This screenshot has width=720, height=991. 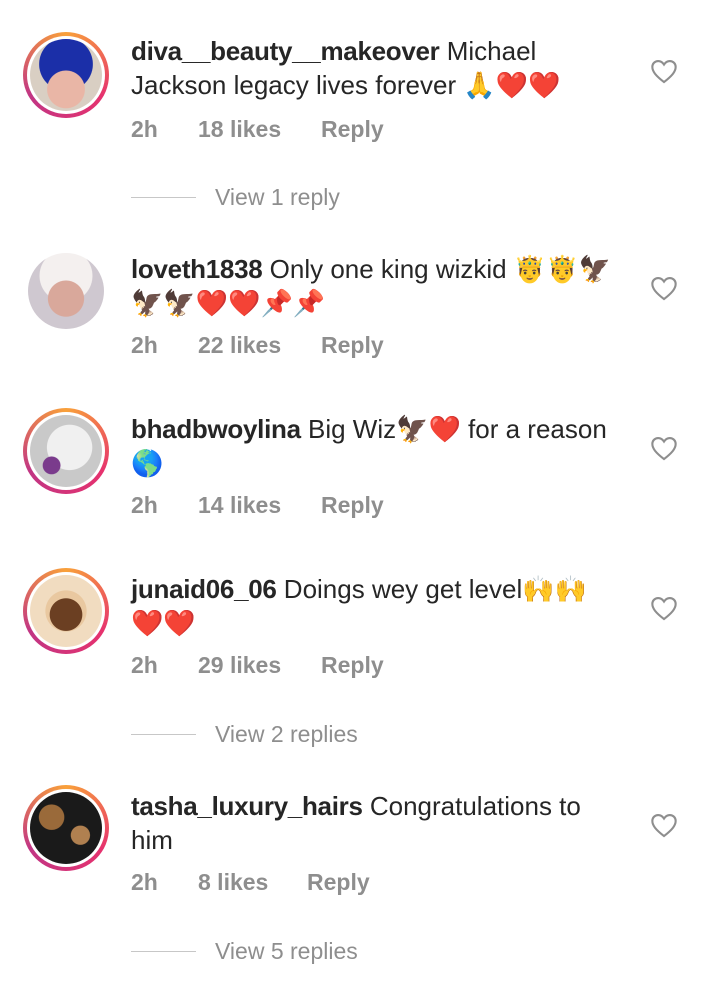 I want to click on comment-username: diva__beauty__makeover, so click(x=285, y=51).